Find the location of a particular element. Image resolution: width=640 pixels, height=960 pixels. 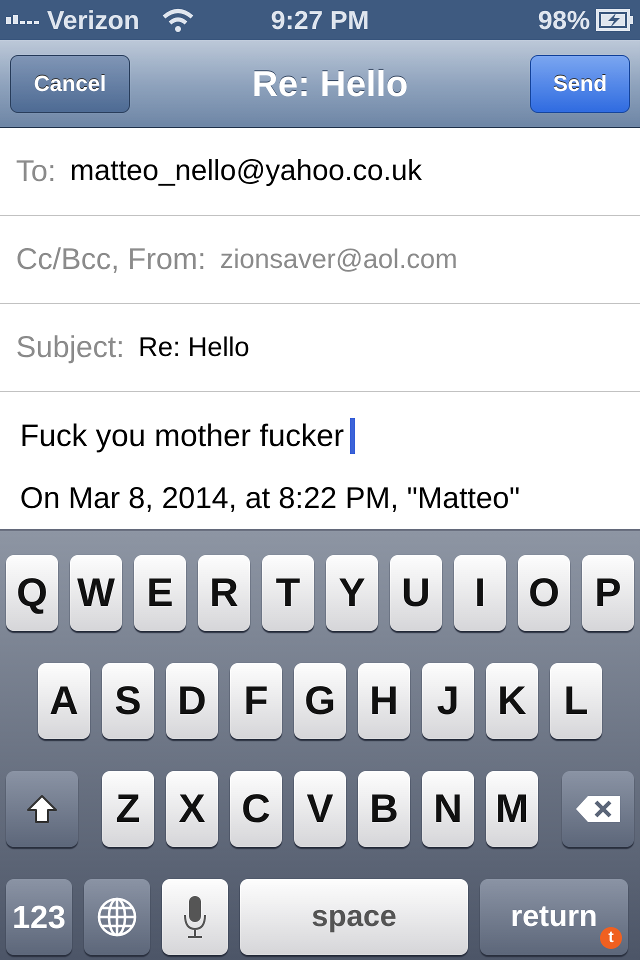

letter-key: Z is located at coordinates (128, 809).